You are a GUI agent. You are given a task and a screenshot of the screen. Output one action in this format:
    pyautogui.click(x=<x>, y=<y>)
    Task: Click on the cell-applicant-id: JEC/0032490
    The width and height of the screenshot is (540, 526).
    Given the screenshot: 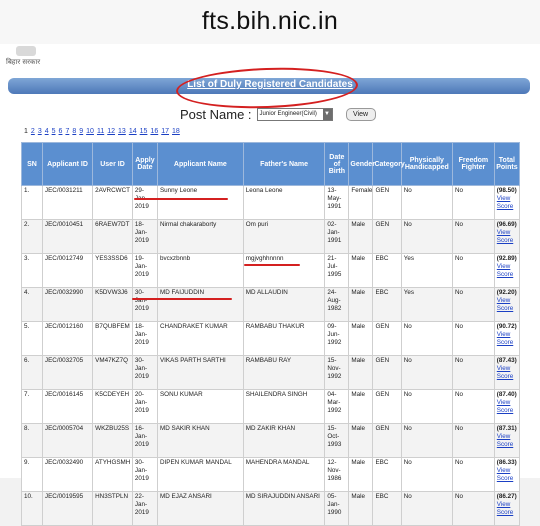 What is the action you would take?
    pyautogui.click(x=67, y=474)
    